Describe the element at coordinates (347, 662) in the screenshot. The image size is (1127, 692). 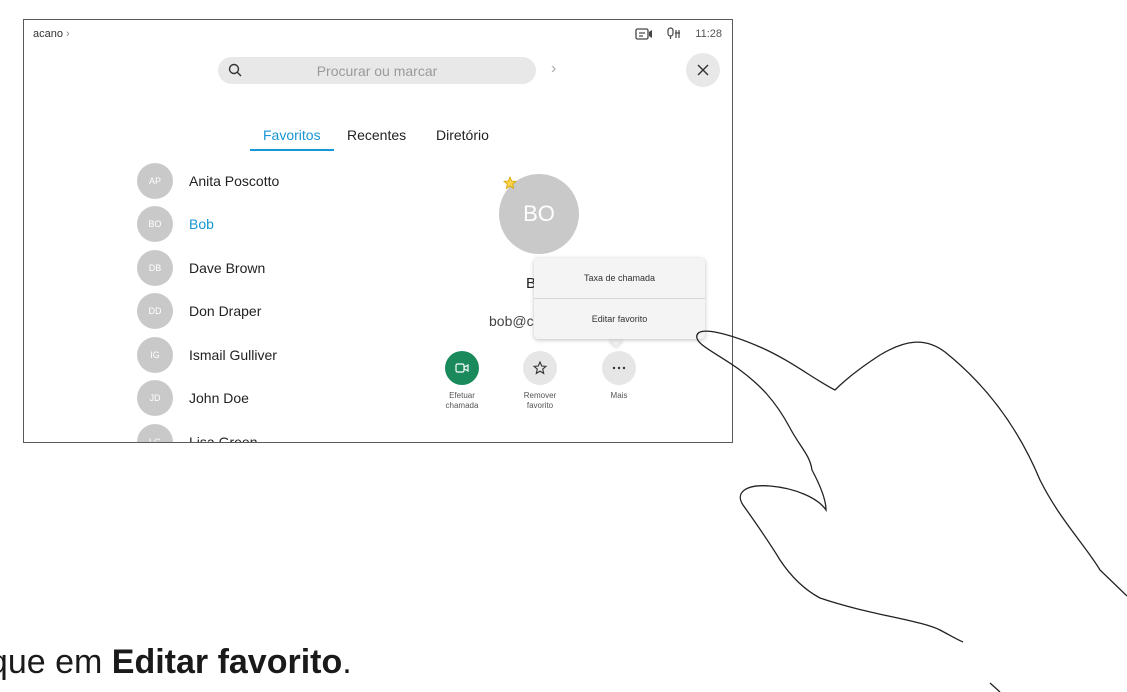
I see `caption-suffix: .` at that location.